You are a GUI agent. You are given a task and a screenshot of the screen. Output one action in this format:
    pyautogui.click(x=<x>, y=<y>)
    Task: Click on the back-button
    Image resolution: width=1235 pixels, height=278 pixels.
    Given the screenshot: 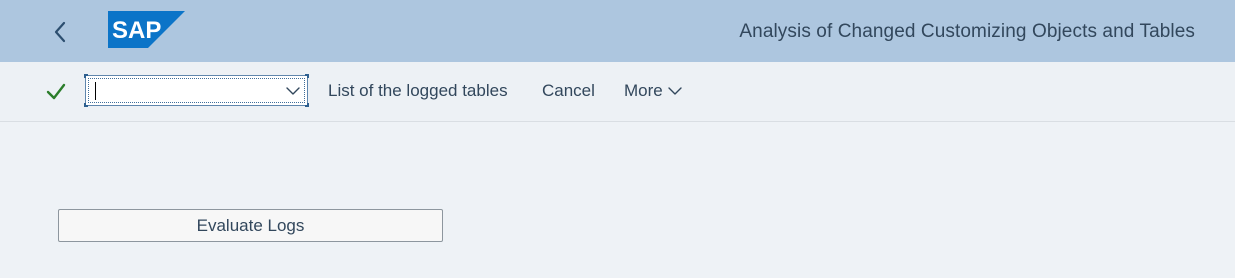 What is the action you would take?
    pyautogui.click(x=60, y=32)
    